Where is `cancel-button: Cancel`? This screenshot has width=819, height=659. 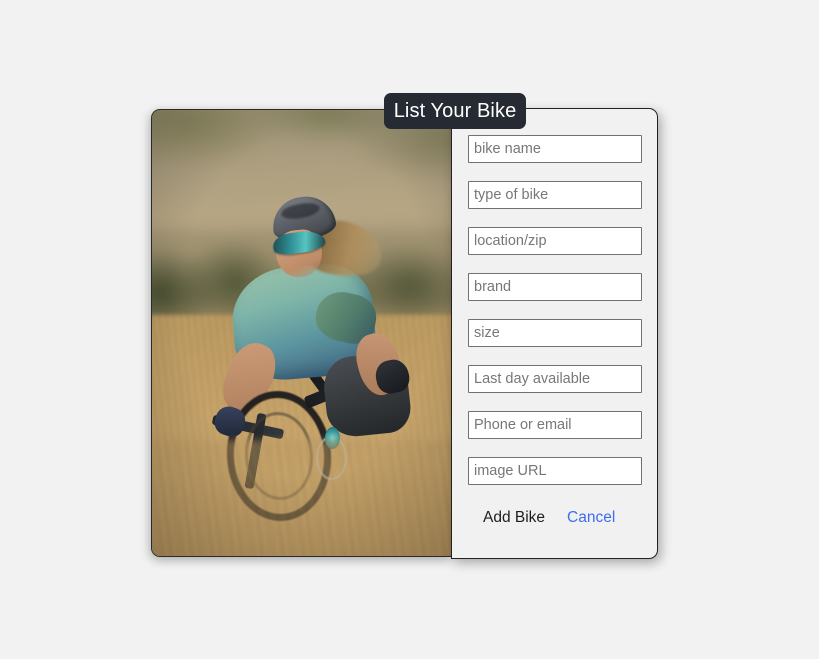 cancel-button: Cancel is located at coordinates (591, 518).